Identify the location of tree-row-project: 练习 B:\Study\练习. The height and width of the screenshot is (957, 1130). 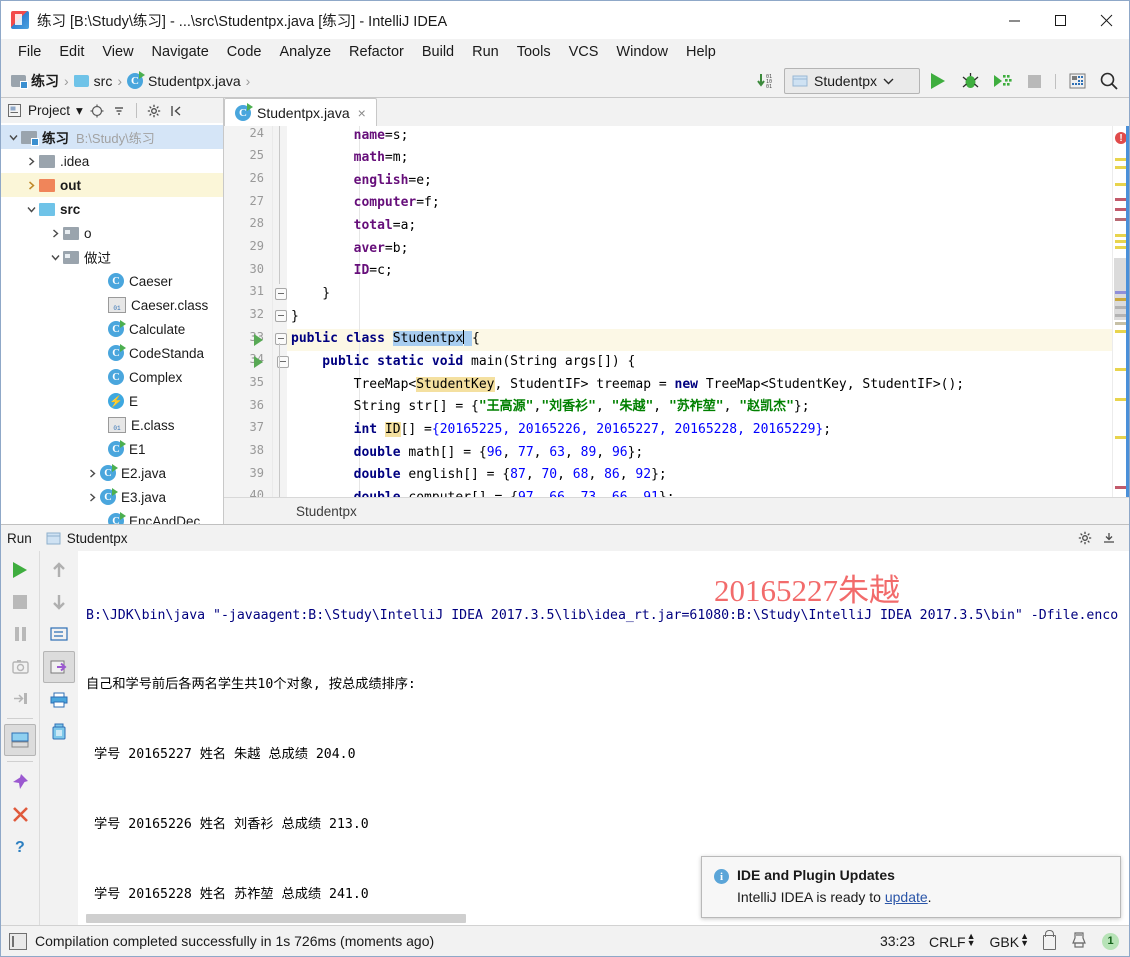
(112, 137).